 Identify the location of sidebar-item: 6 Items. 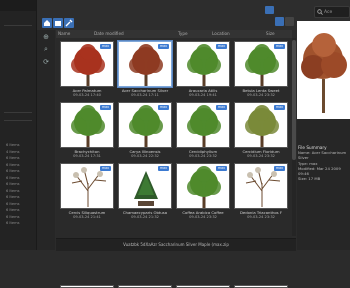
(20, 223).